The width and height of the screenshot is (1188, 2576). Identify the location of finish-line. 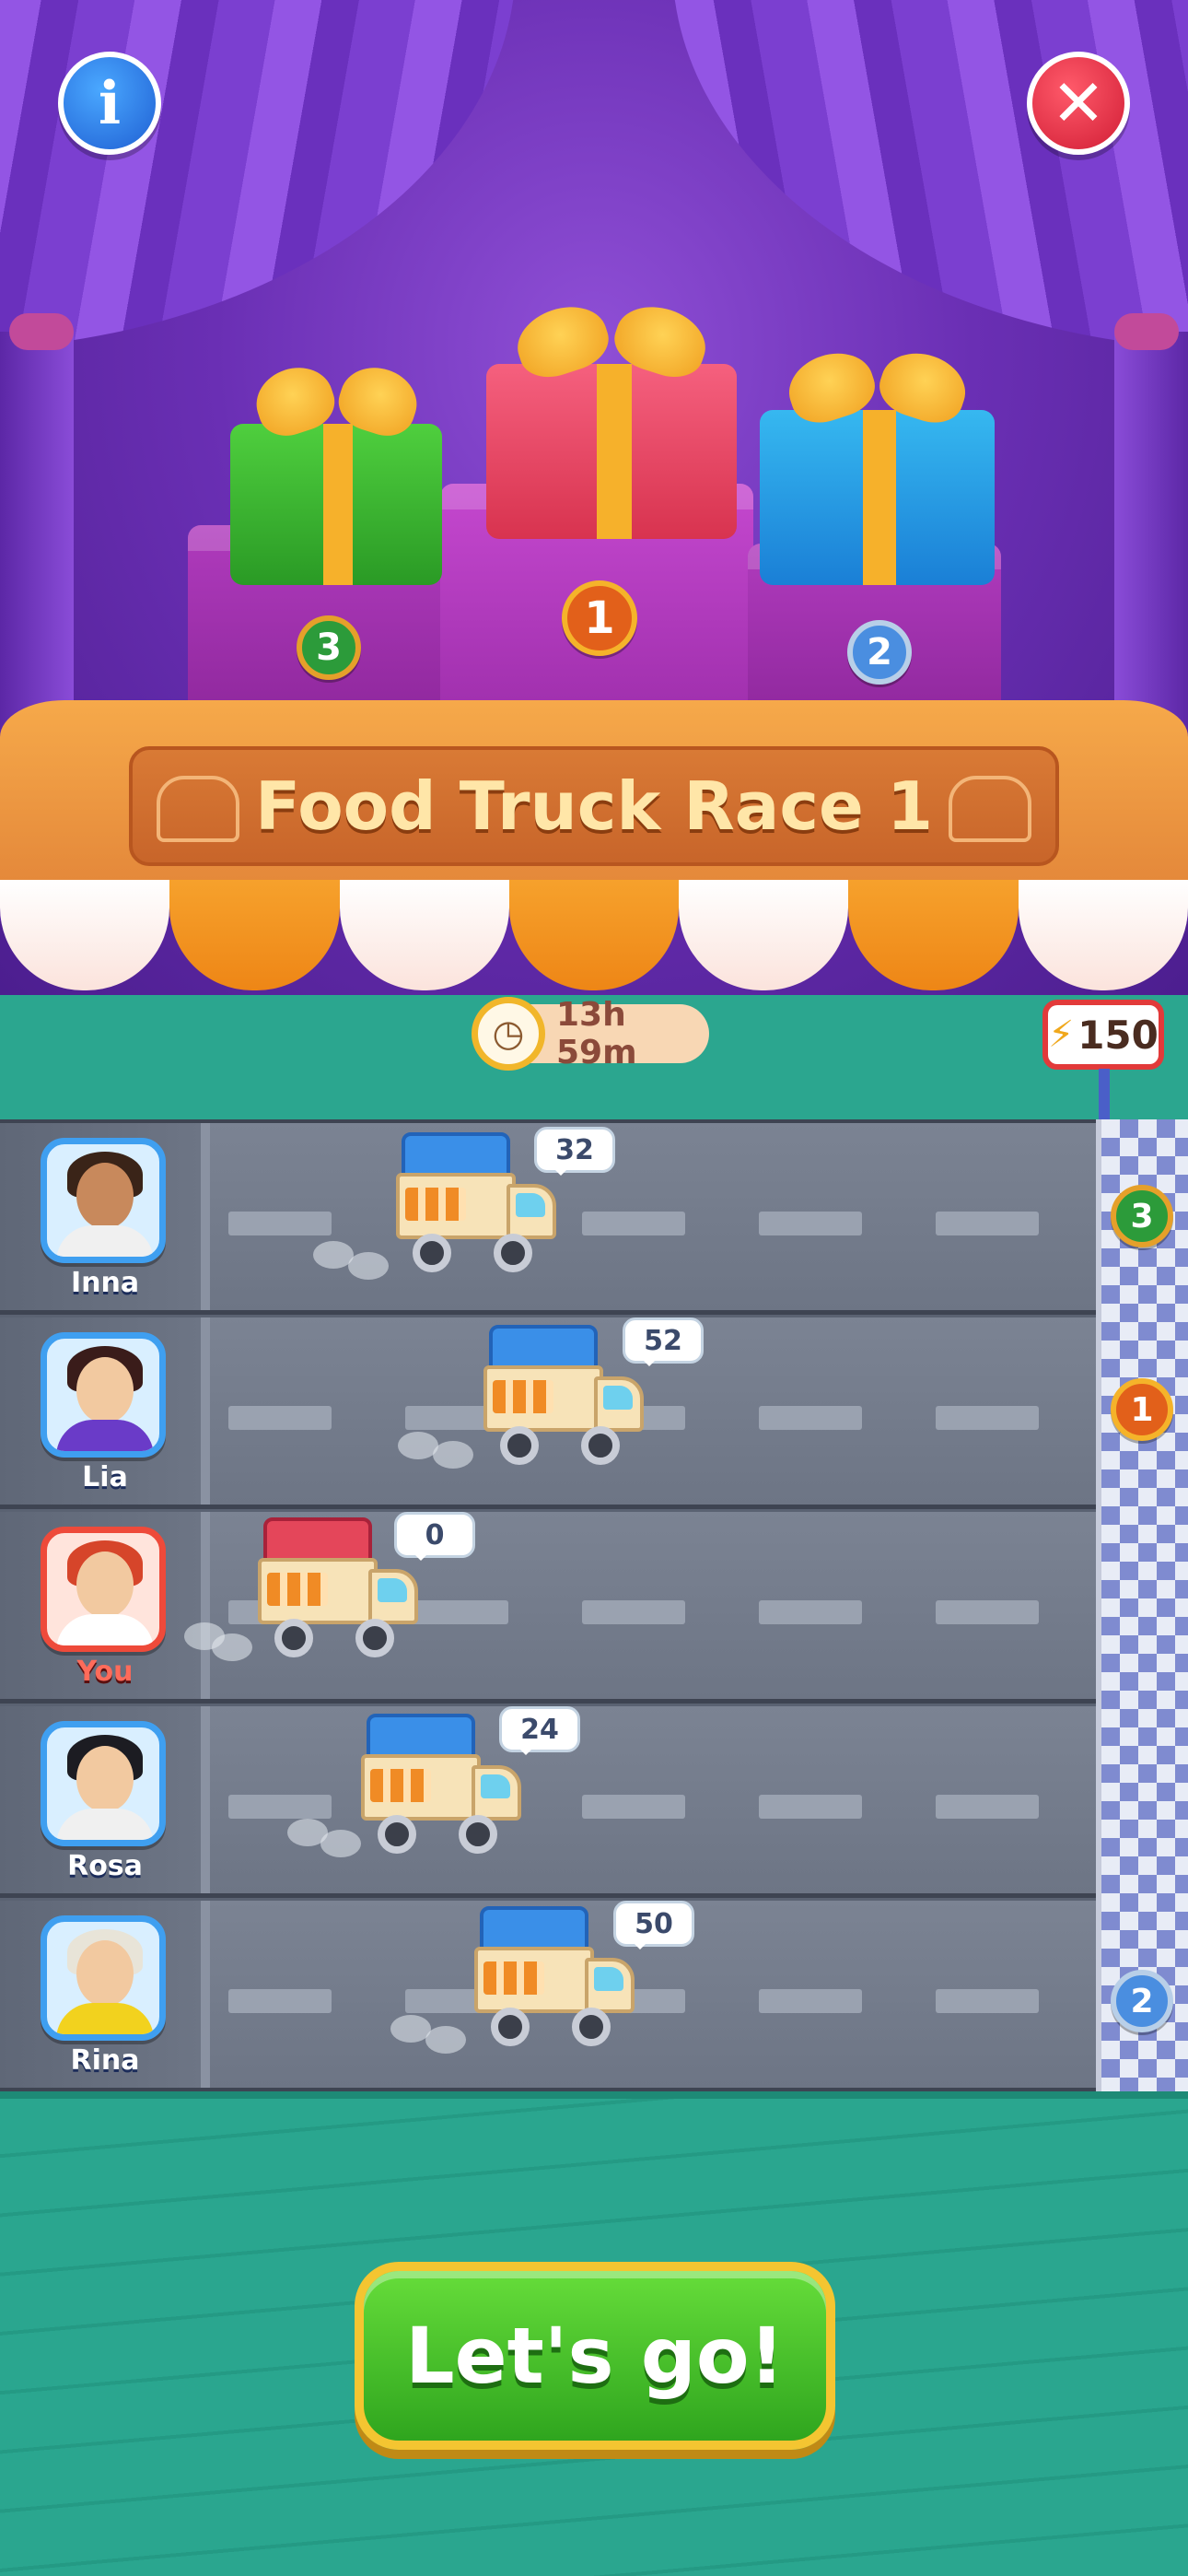
(1142, 1605).